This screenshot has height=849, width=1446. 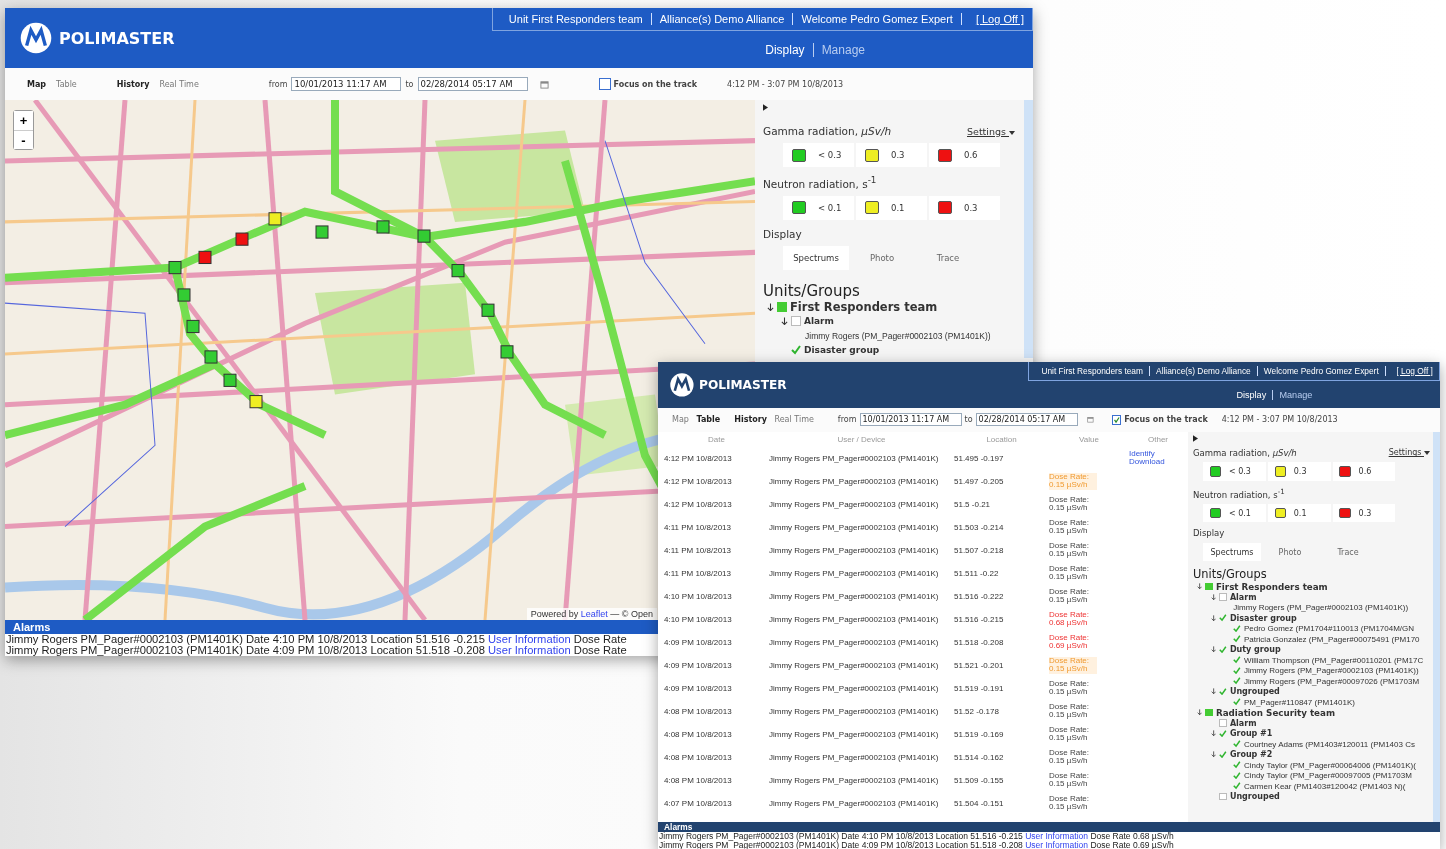 What do you see at coordinates (1158, 462) in the screenshot?
I see `row-action-link: Download` at bounding box center [1158, 462].